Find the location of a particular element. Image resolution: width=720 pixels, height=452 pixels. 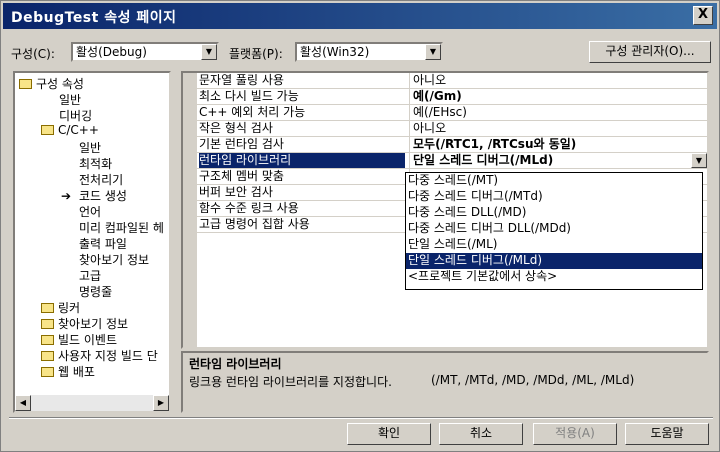

config-combo-value: 활성(Debug) is located at coordinates (111, 52).